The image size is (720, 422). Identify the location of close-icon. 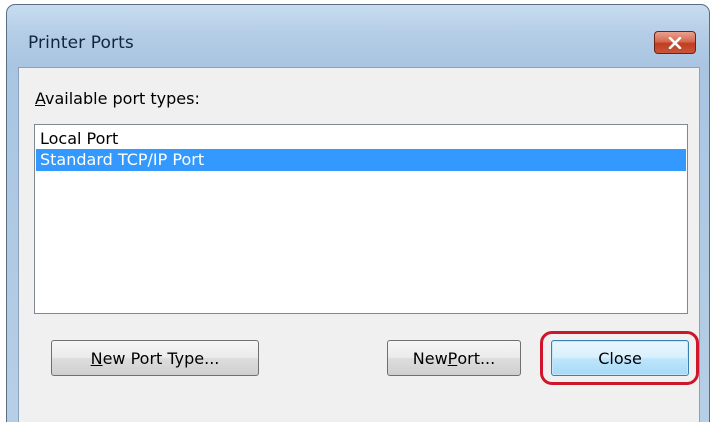
(675, 42).